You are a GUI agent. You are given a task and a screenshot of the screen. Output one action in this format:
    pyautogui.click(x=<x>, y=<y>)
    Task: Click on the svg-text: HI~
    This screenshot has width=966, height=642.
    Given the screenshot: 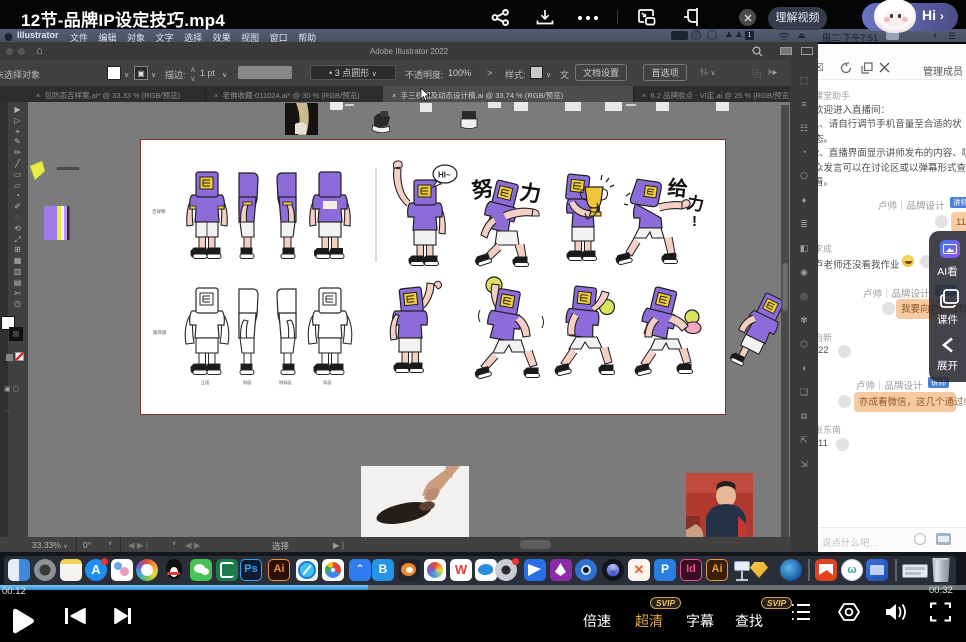 What is the action you would take?
    pyautogui.click(x=444, y=175)
    